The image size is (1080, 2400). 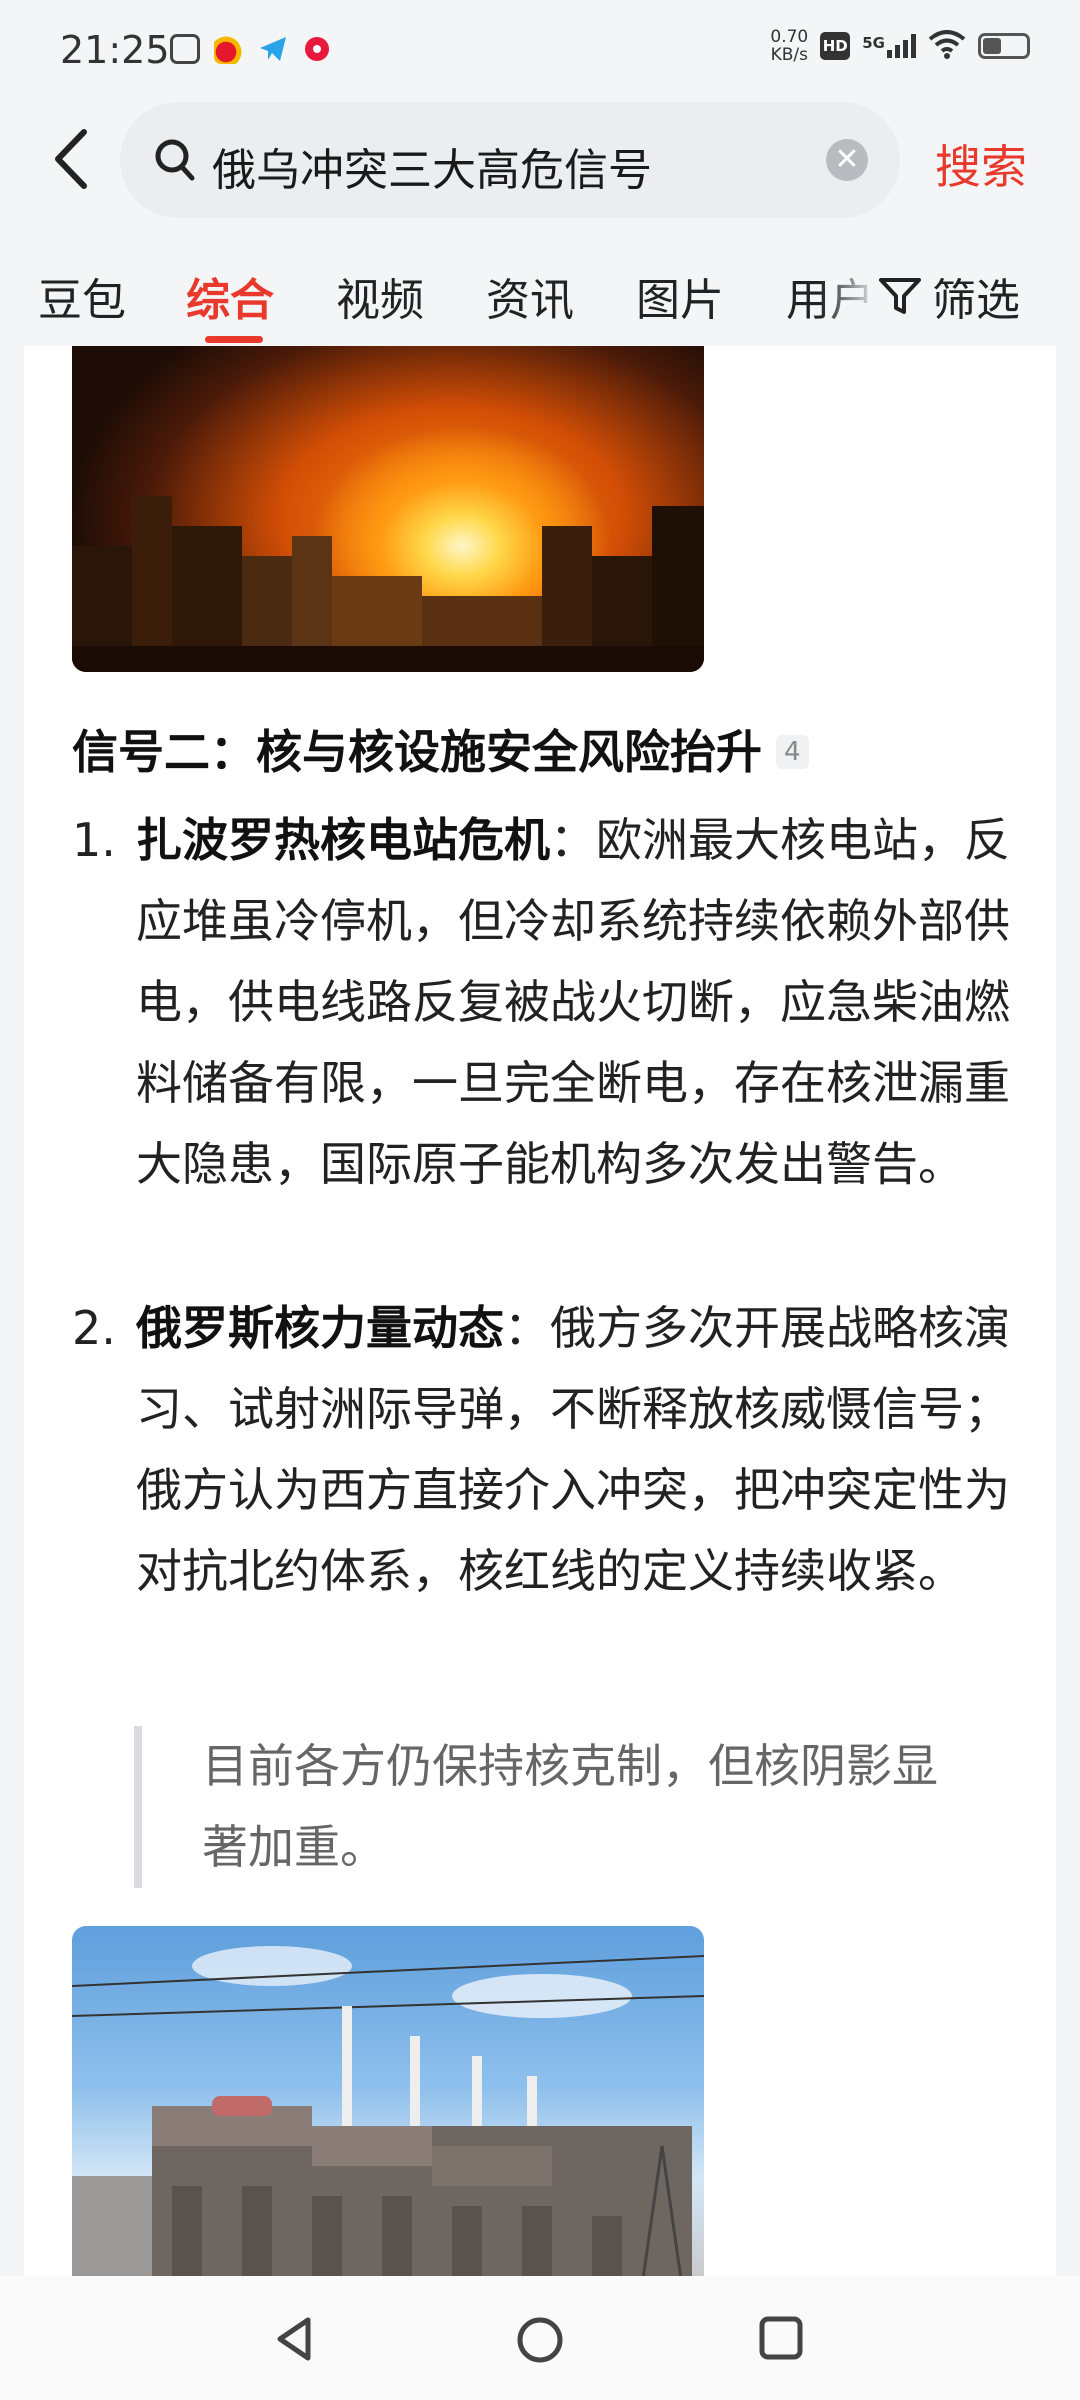 What do you see at coordinates (835, 46) in the screenshot?
I see `hd-badge: HD` at bounding box center [835, 46].